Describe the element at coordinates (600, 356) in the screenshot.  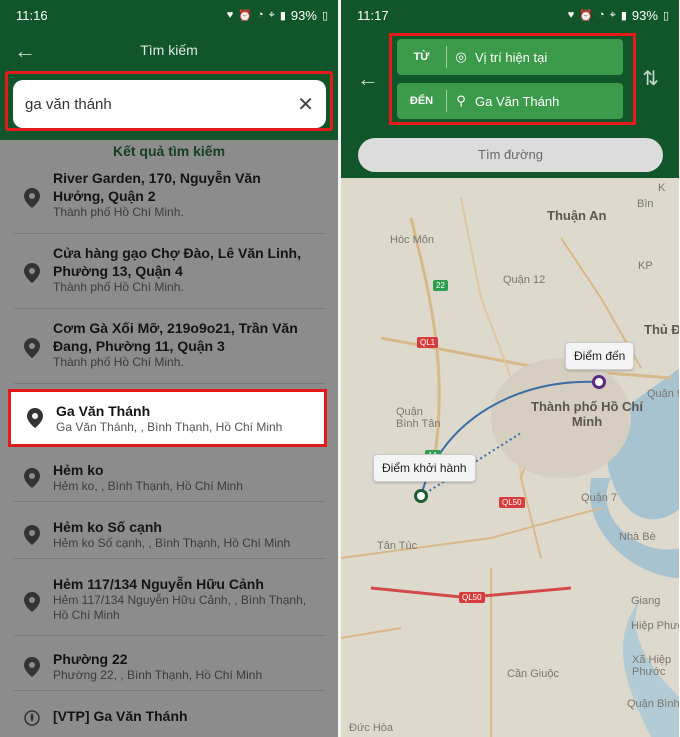
I see `end-point-tag: Điểm đến` at that location.